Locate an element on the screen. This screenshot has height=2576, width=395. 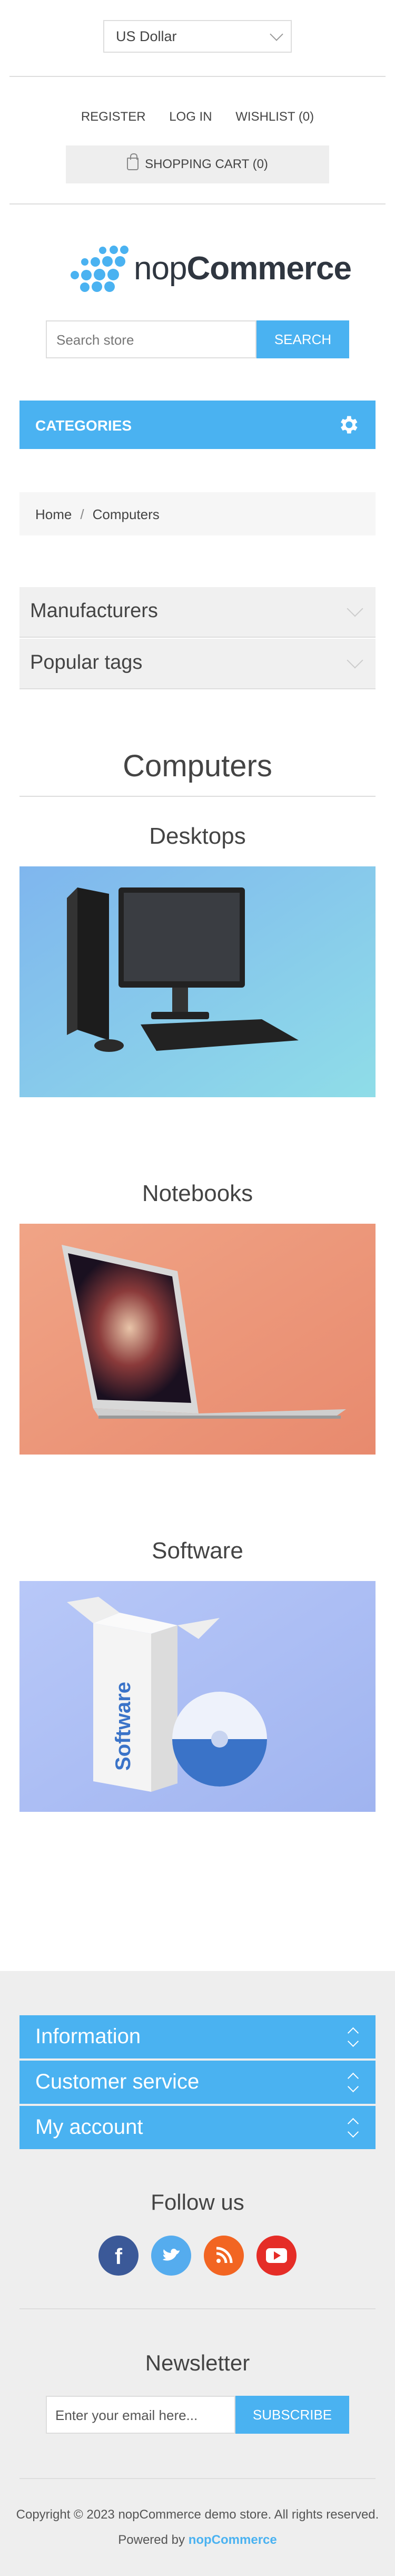
logo-text: nopCommerce is located at coordinates (243, 268).